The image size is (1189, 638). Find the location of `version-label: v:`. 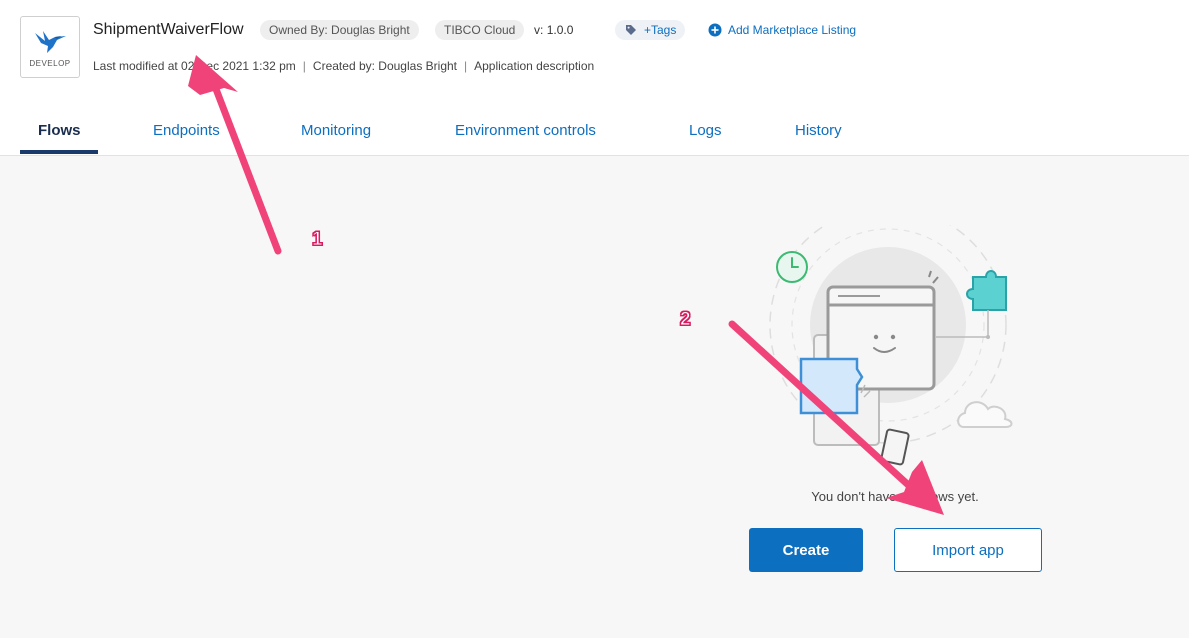

version-label: v: is located at coordinates (539, 30).